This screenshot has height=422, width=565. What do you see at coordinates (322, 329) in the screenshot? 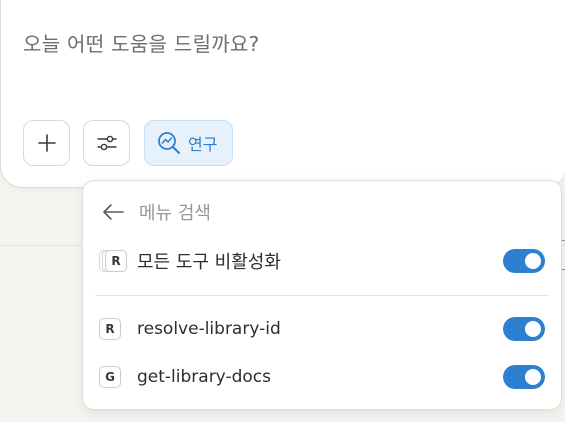
I see `tool-row: R resolve-library-id` at bounding box center [322, 329].